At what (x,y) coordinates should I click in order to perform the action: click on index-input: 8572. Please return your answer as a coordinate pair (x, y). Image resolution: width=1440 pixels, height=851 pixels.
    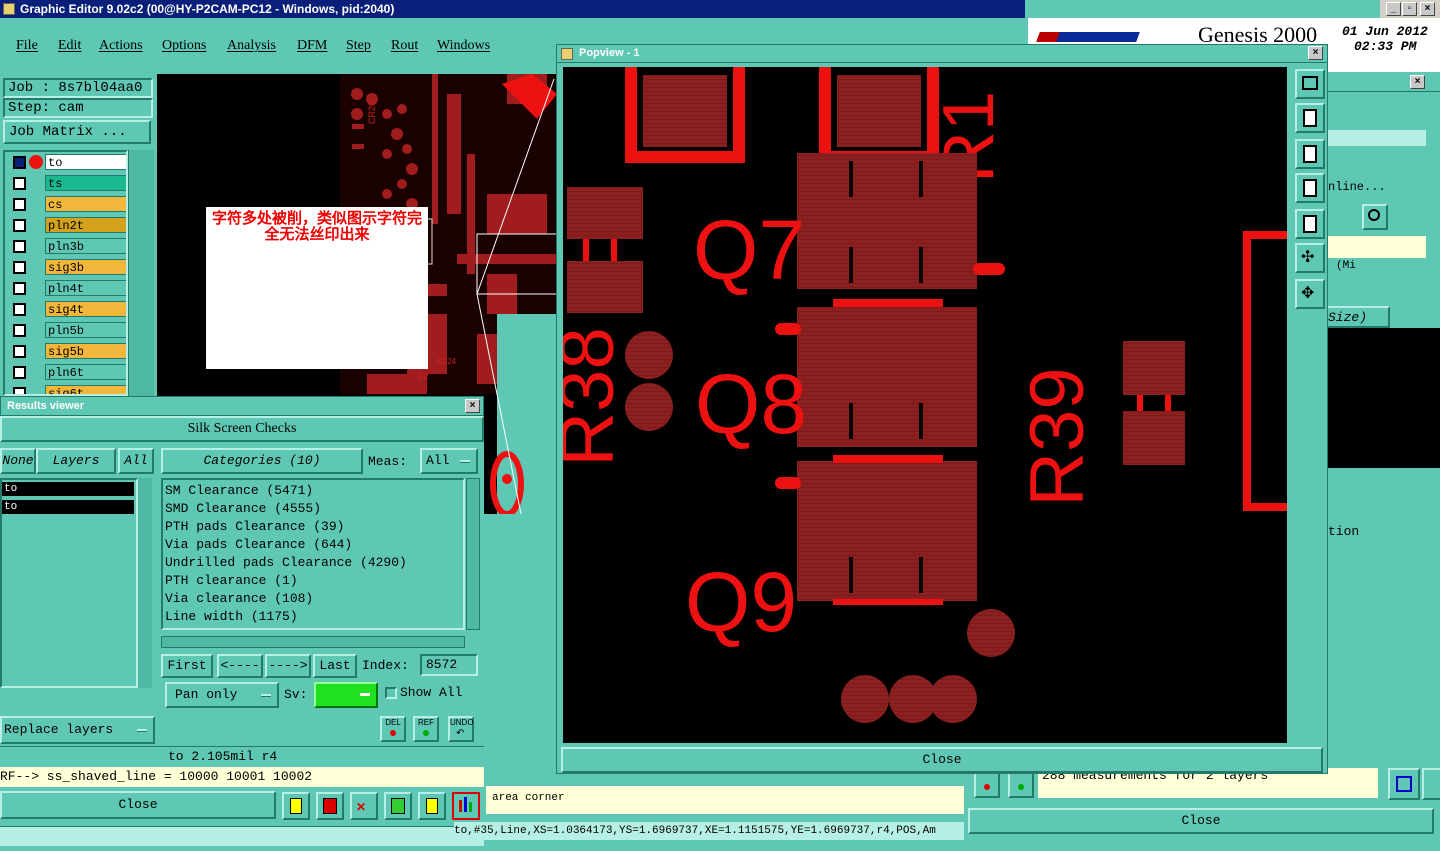
    Looking at the image, I should click on (449, 665).